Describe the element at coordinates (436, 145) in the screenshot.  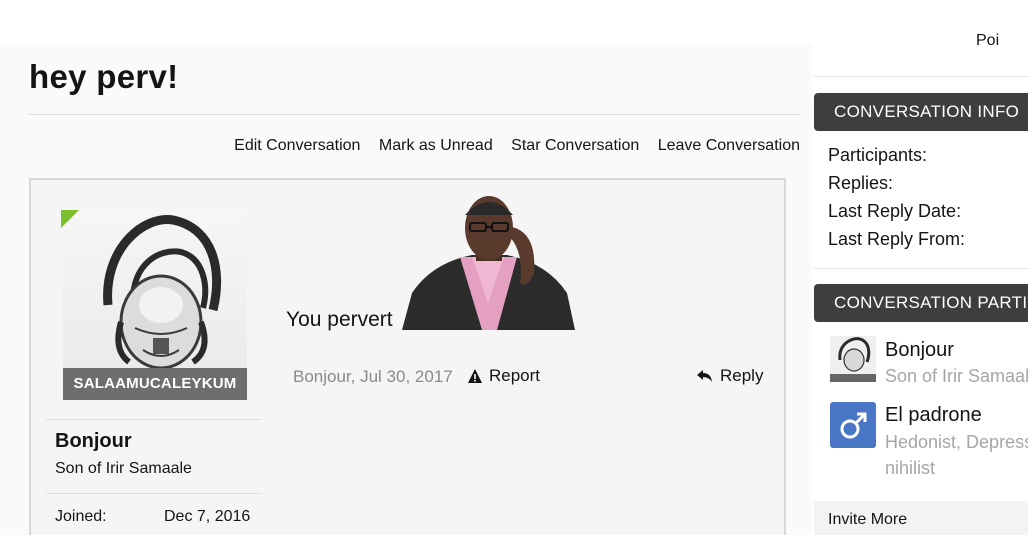
I see `mark-unread-link: Mark as Unread` at that location.